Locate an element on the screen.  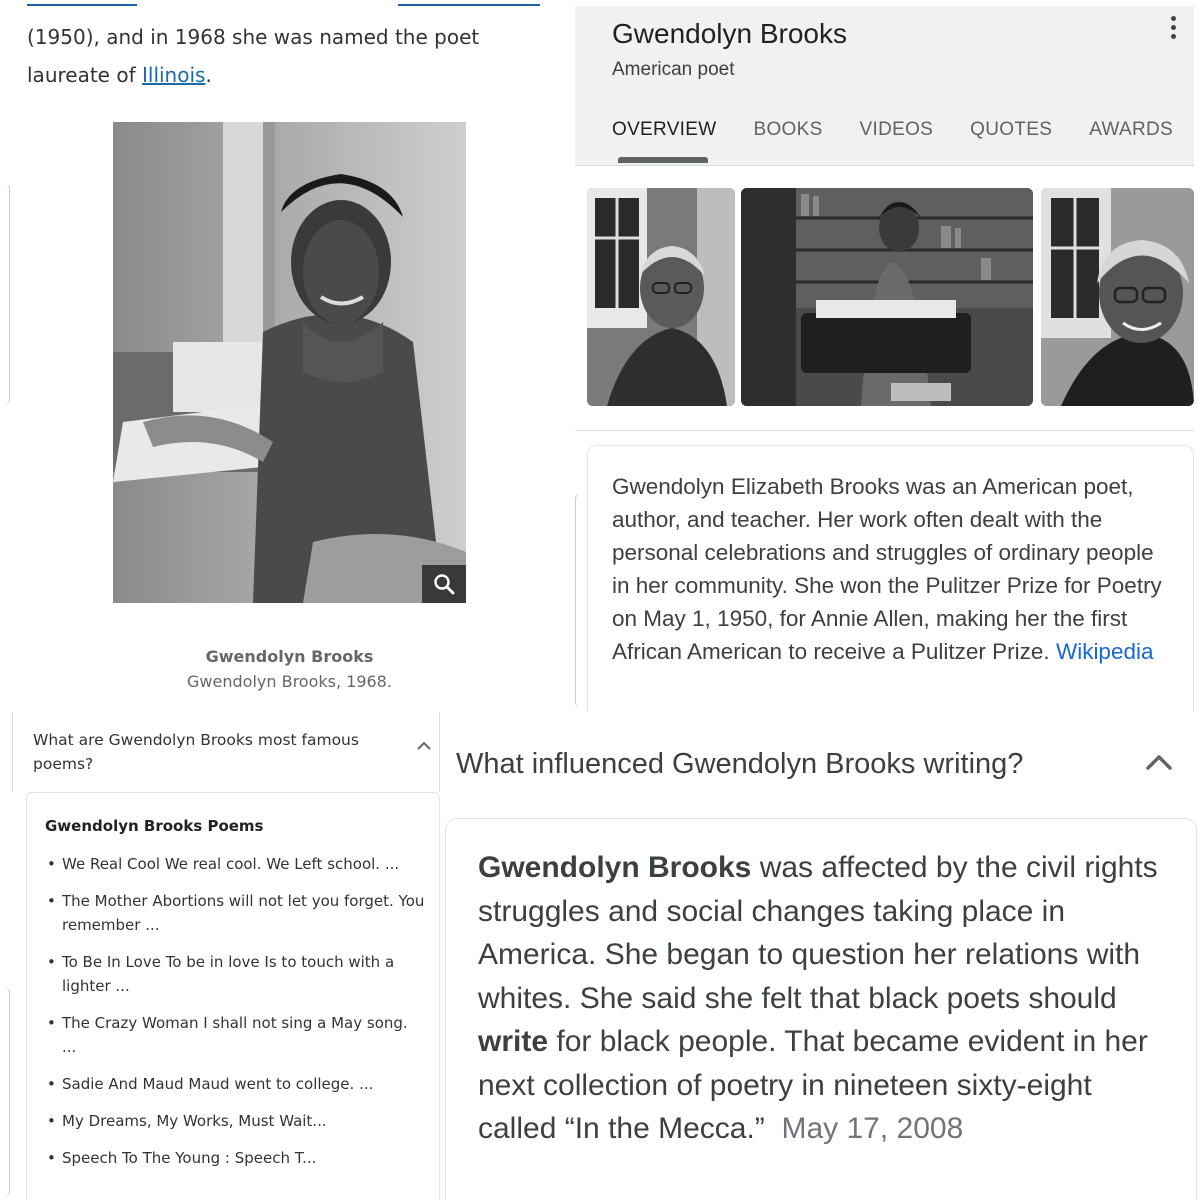
list-item: Speech To The Young is located at coordinates (235, 1158).